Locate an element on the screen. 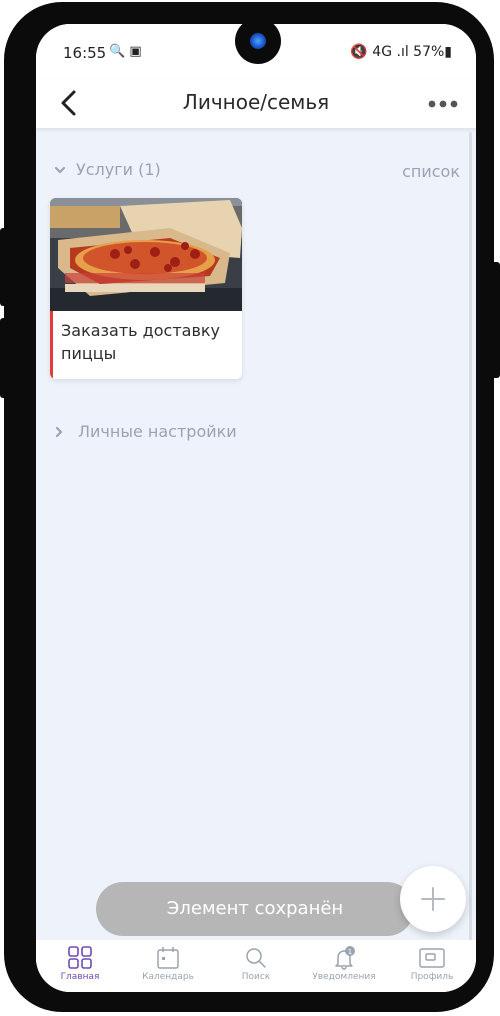  tab-search: Поиск is located at coordinates (256, 966).